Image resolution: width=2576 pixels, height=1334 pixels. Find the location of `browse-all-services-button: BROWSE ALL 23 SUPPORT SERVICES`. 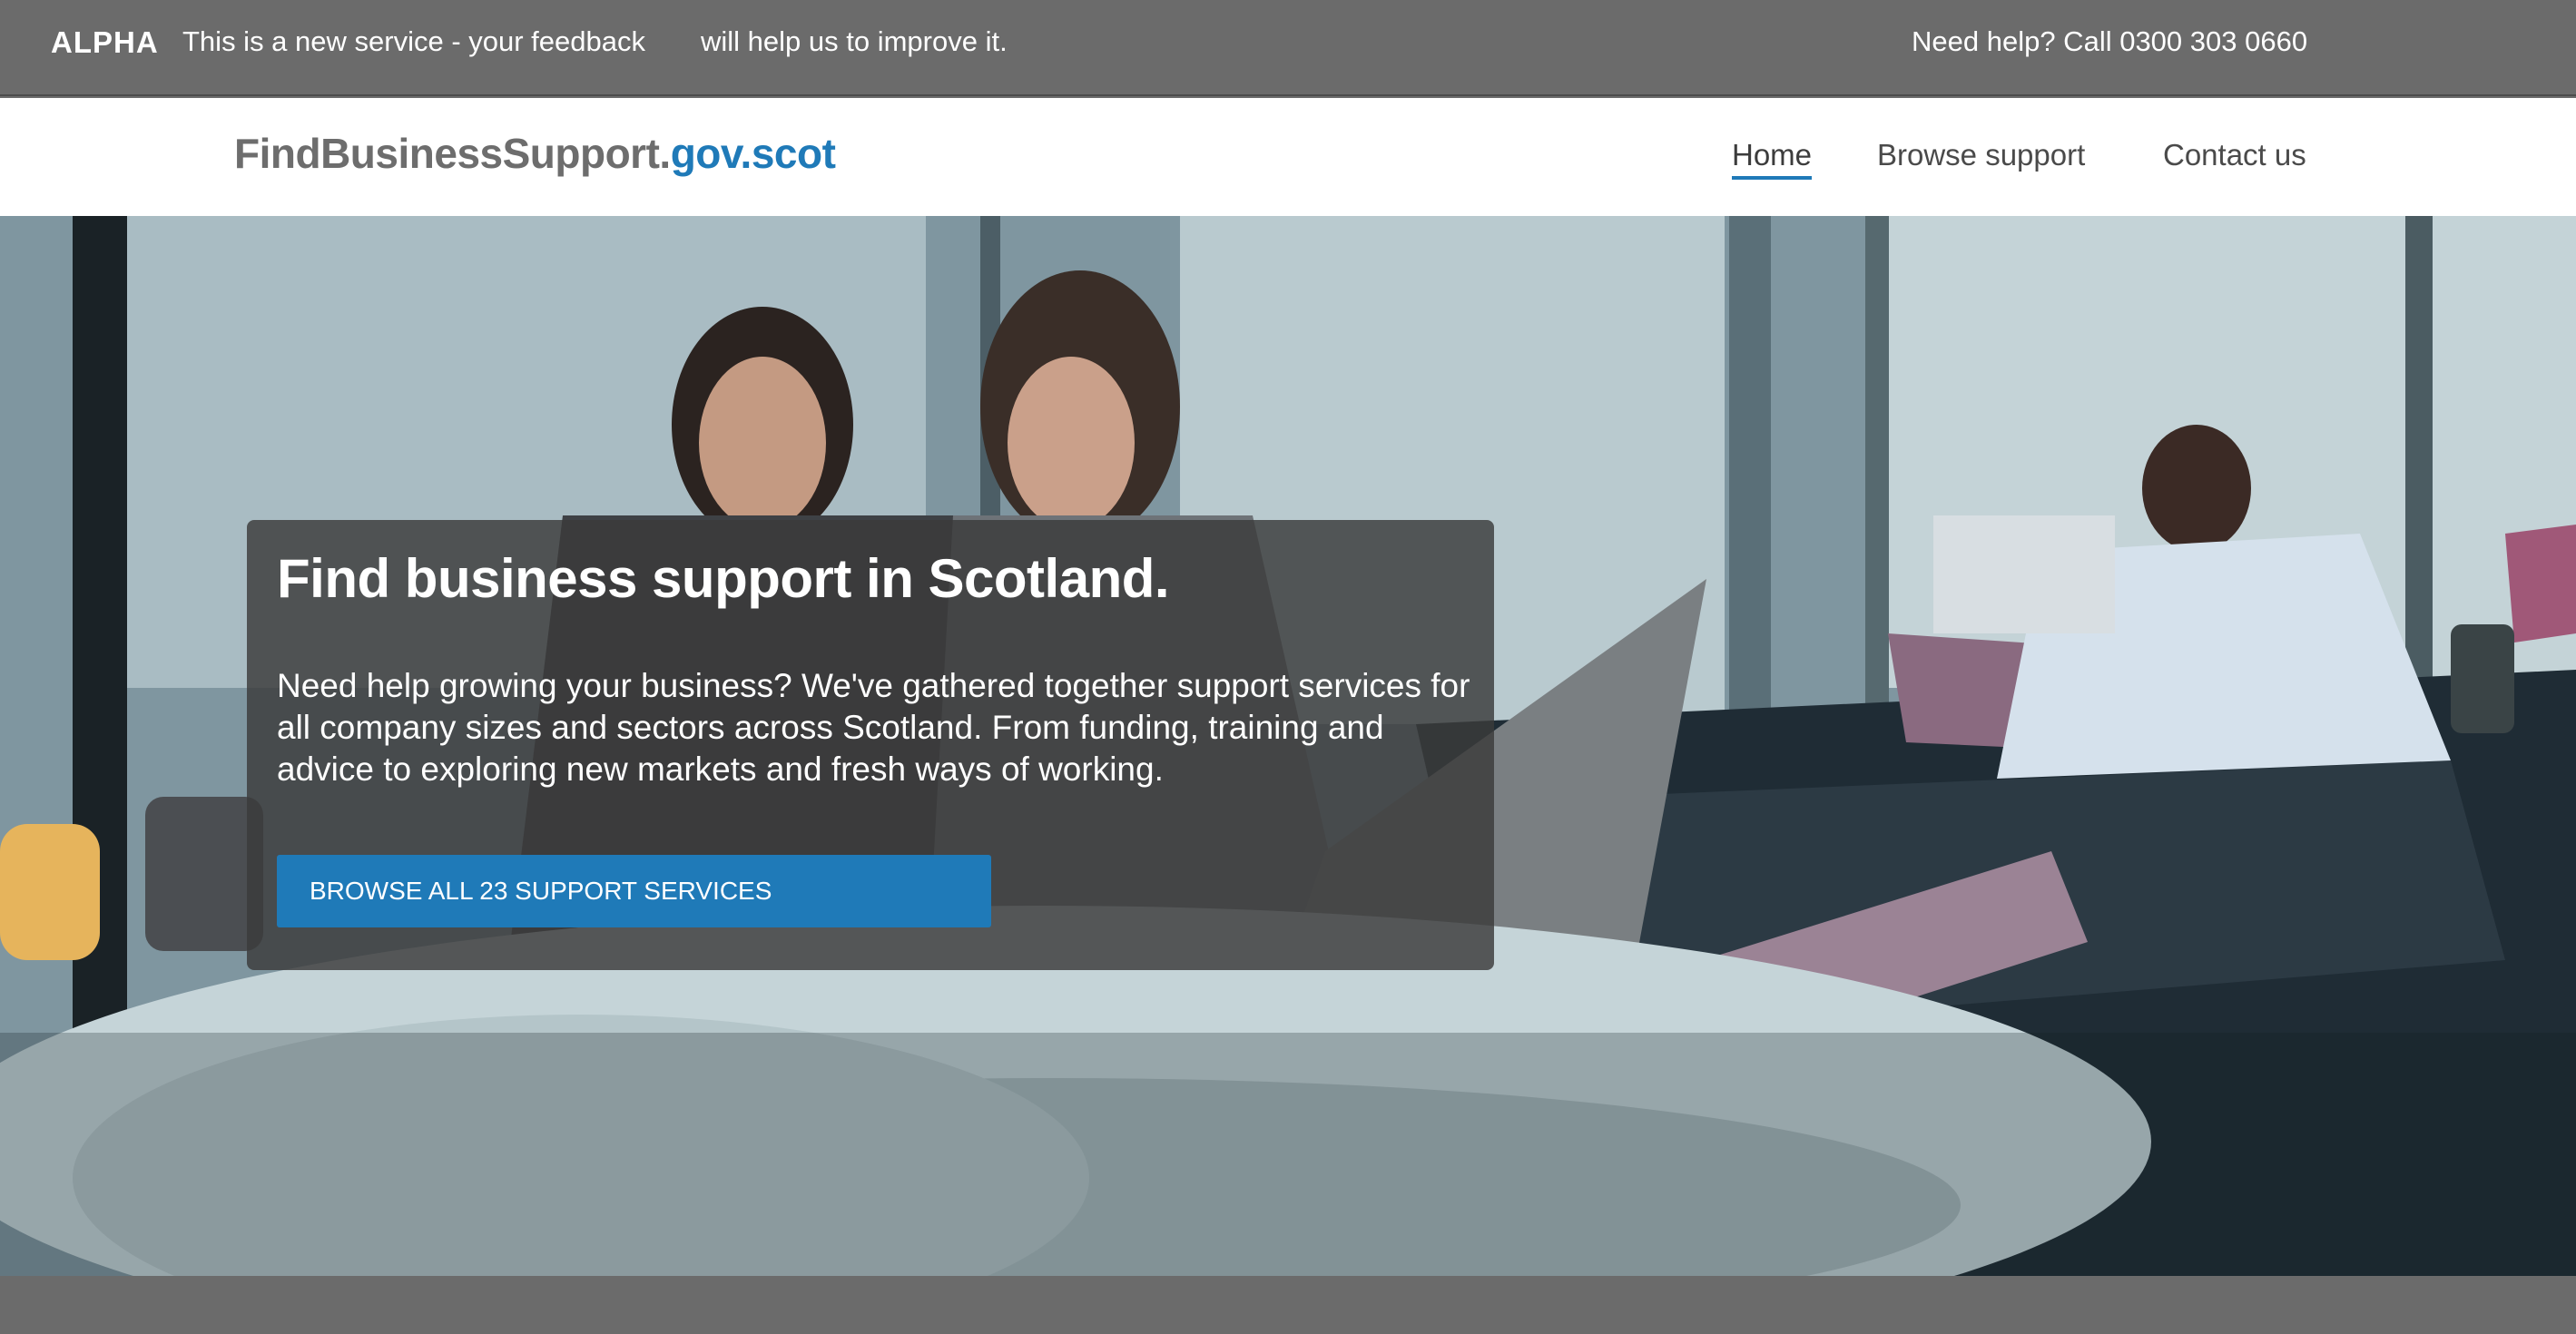

browse-all-services-button: BROWSE ALL 23 SUPPORT SERVICES is located at coordinates (634, 891).